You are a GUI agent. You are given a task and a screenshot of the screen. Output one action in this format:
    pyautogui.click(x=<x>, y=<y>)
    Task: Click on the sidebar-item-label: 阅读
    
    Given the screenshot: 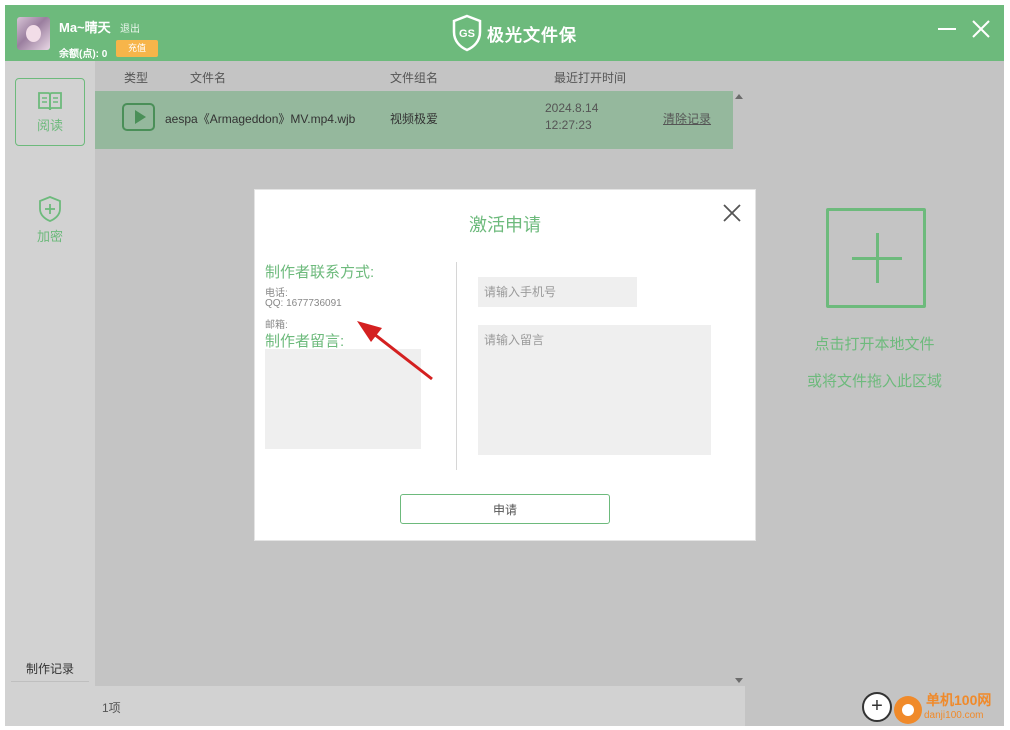 What is the action you would take?
    pyautogui.click(x=49, y=125)
    